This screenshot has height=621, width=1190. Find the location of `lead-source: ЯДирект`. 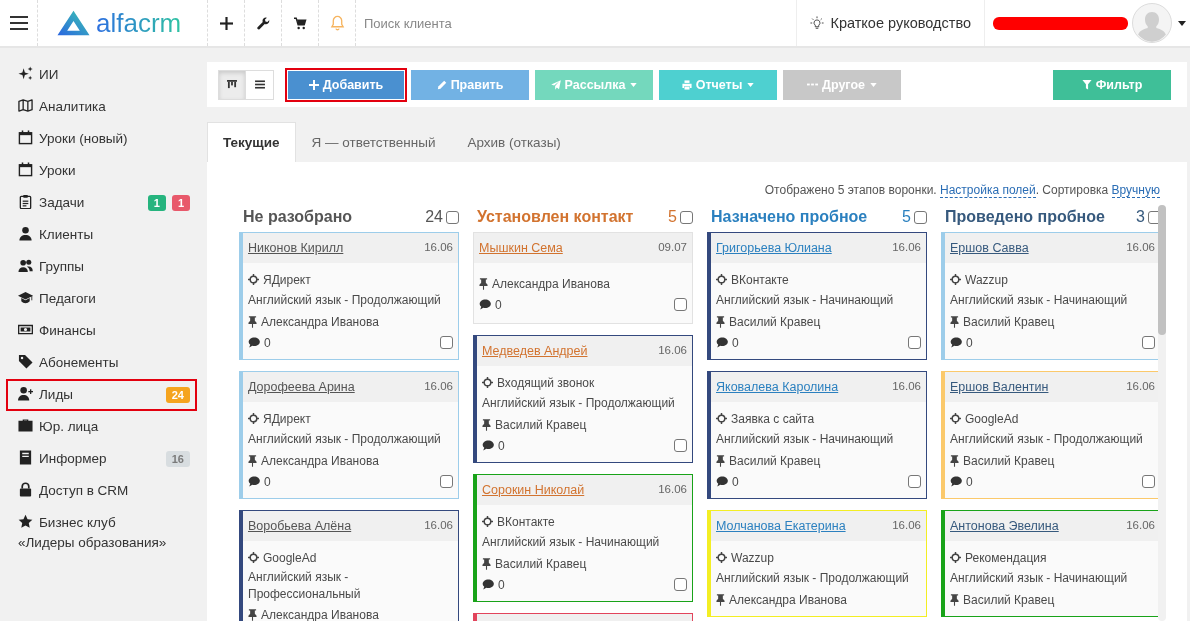

lead-source: ЯДирект is located at coordinates (287, 418).